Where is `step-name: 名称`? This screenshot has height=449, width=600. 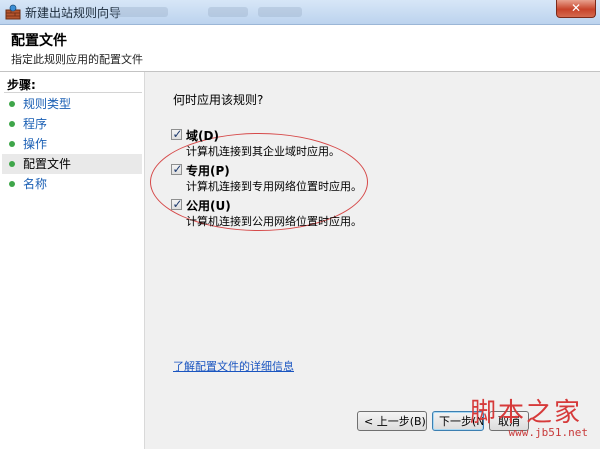
step-name: 名称 is located at coordinates (72, 184).